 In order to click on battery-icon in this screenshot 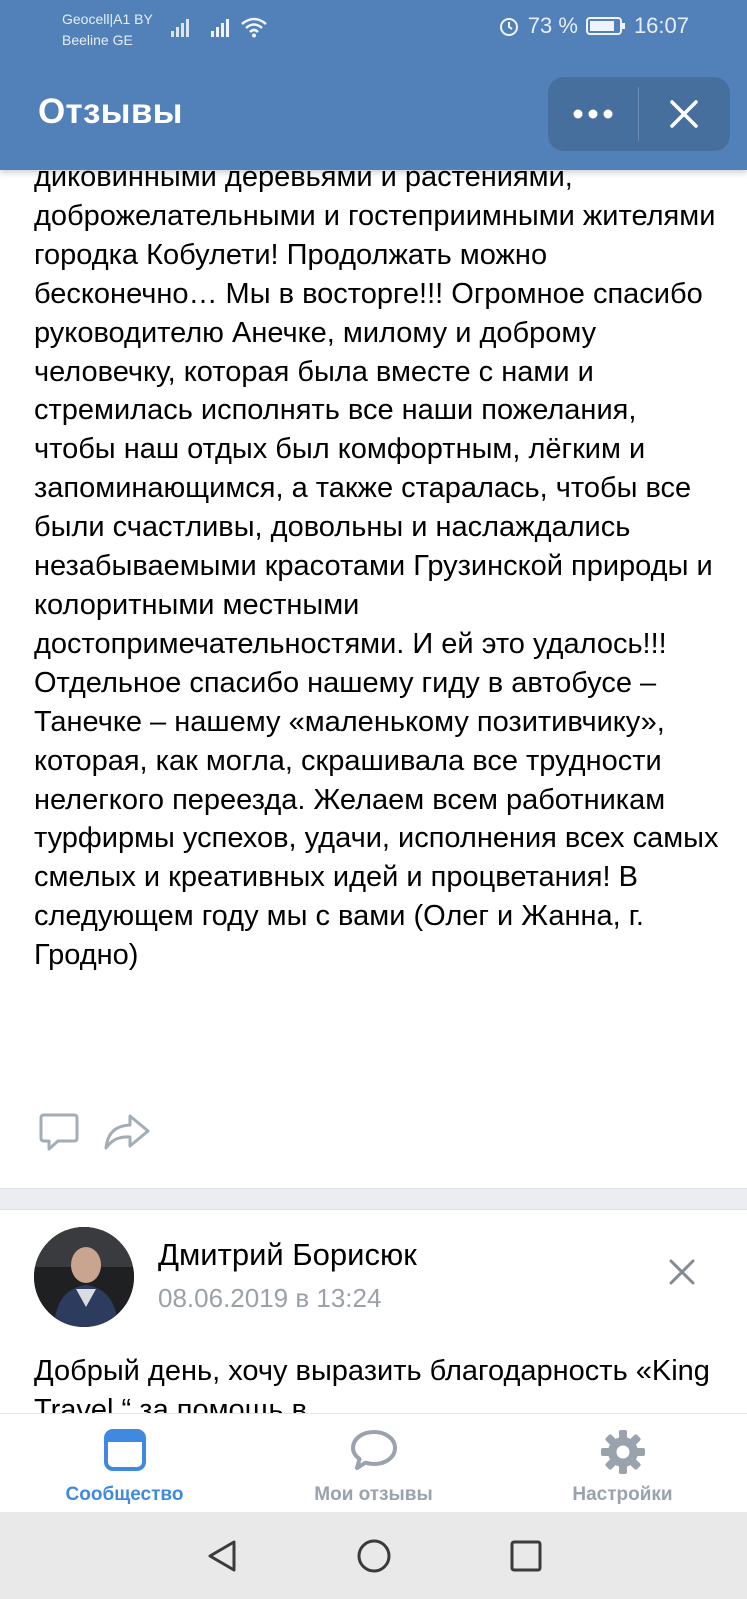, I will do `click(605, 26)`.